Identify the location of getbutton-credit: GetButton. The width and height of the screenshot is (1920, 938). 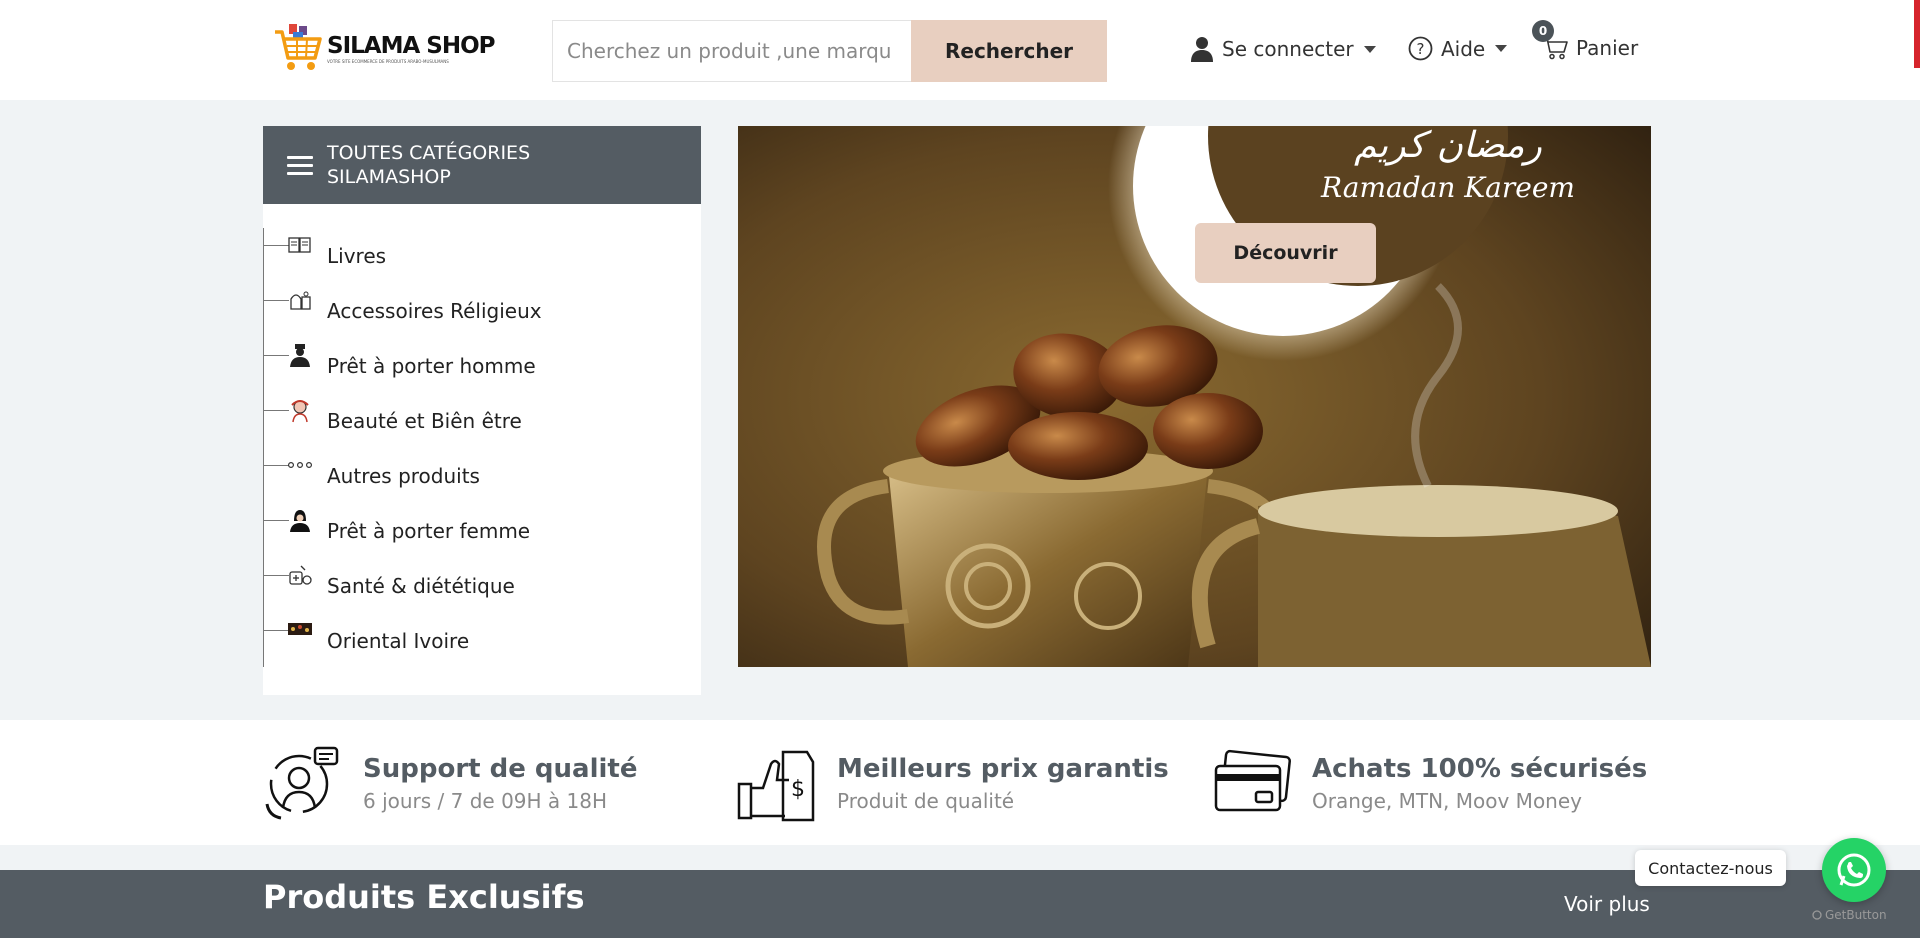
(1849, 915).